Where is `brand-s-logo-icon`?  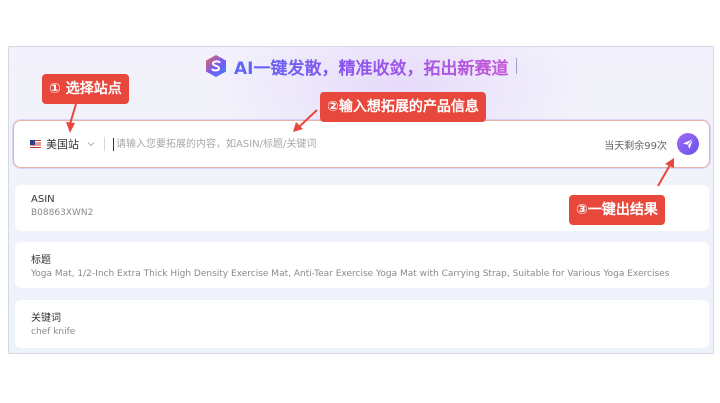 brand-s-logo-icon is located at coordinates (216, 66).